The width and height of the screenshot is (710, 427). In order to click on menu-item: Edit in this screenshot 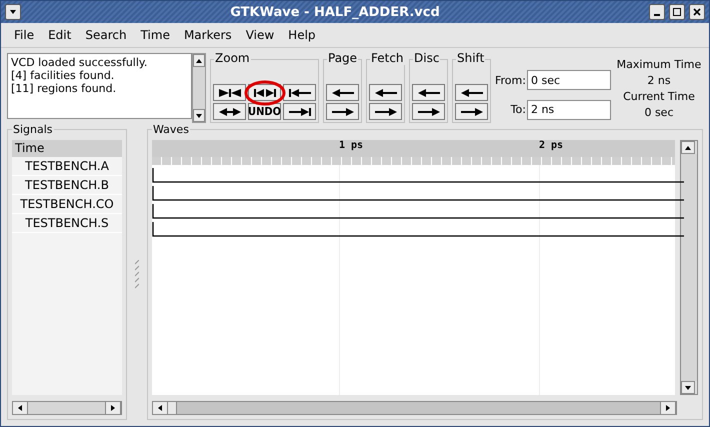, I will do `click(59, 35)`.